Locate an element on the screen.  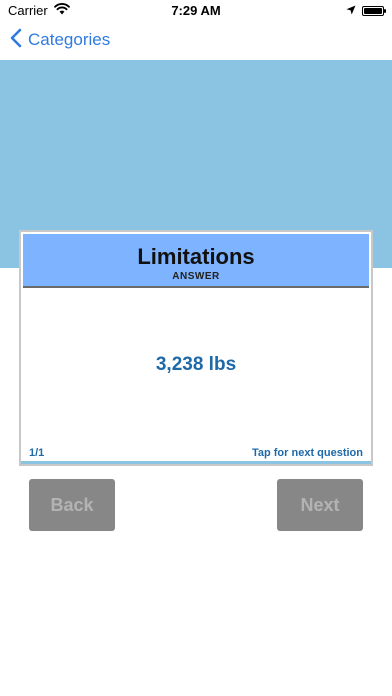
card-header: Limitations ANSWER is located at coordinates (196, 261).